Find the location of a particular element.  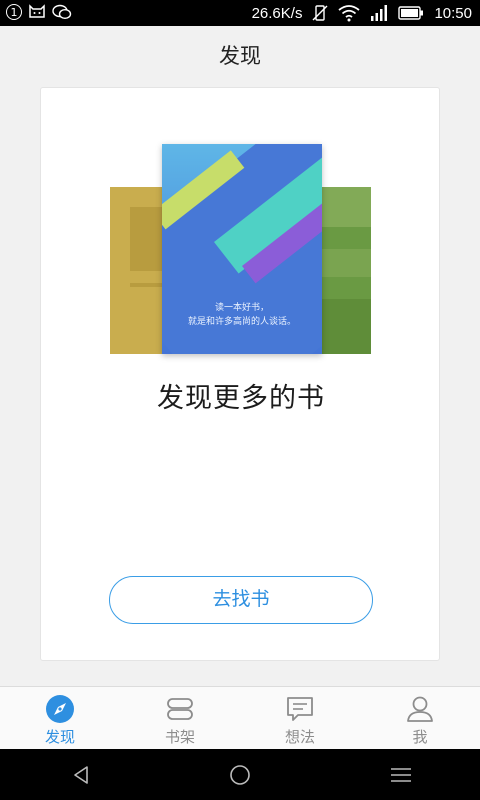

network-speed: 26.6K/s is located at coordinates (277, 13).